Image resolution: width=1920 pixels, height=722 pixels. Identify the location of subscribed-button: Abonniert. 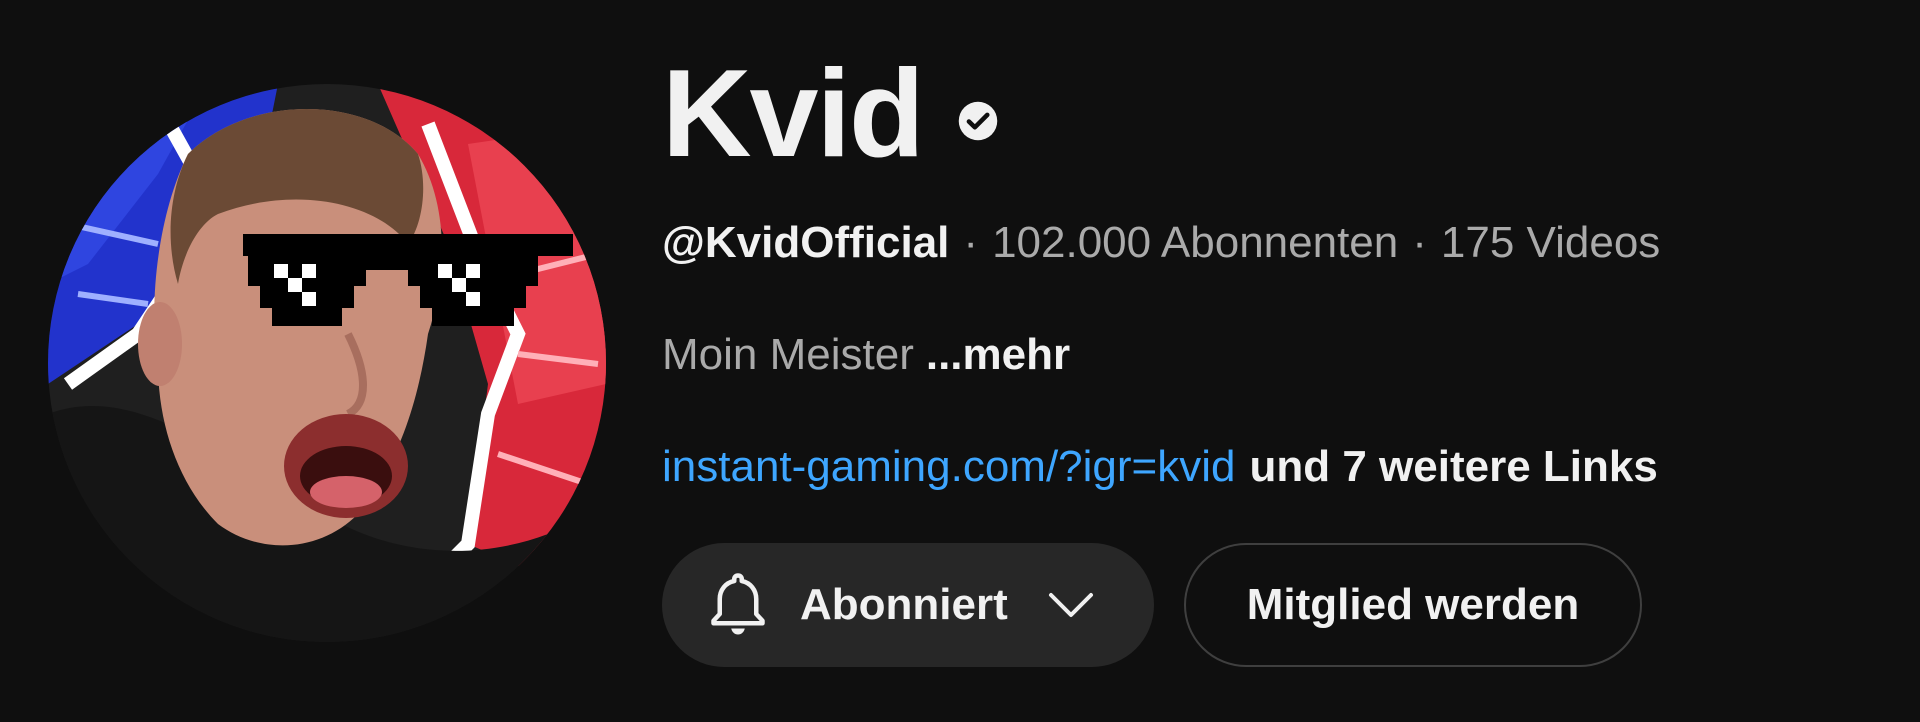
(908, 605).